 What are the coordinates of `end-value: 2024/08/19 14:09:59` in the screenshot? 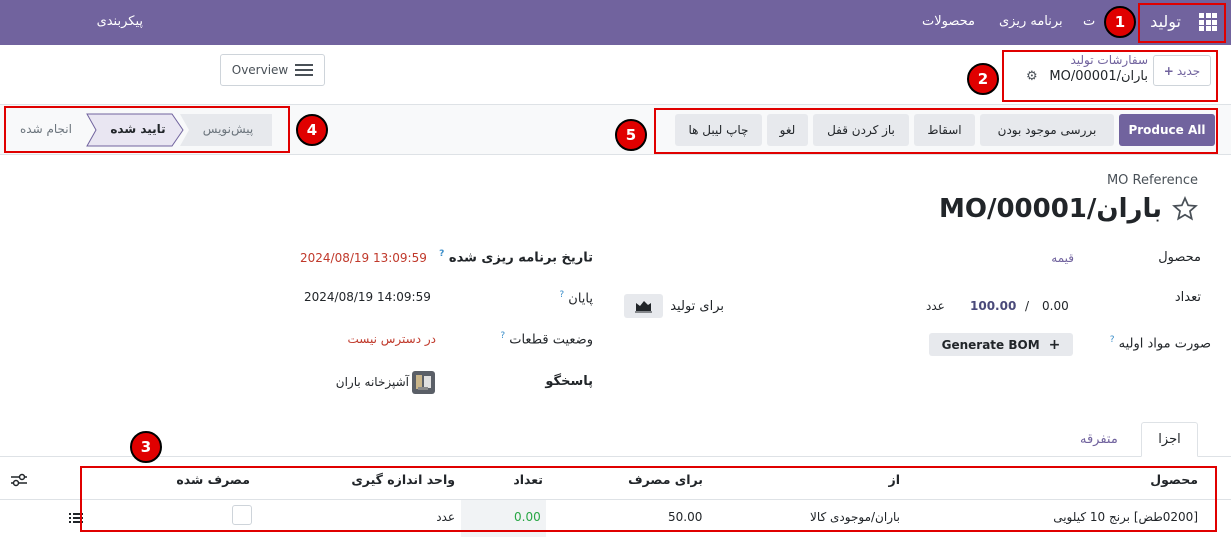 It's located at (367, 297).